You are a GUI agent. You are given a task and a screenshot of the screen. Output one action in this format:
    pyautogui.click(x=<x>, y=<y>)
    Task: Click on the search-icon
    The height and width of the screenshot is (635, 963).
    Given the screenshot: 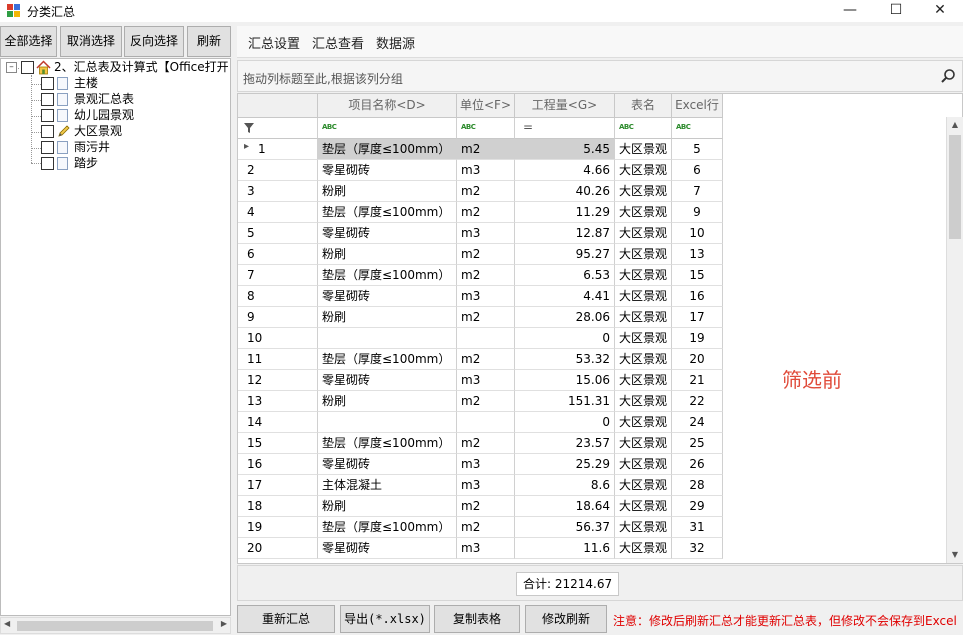 What is the action you would take?
    pyautogui.click(x=948, y=76)
    